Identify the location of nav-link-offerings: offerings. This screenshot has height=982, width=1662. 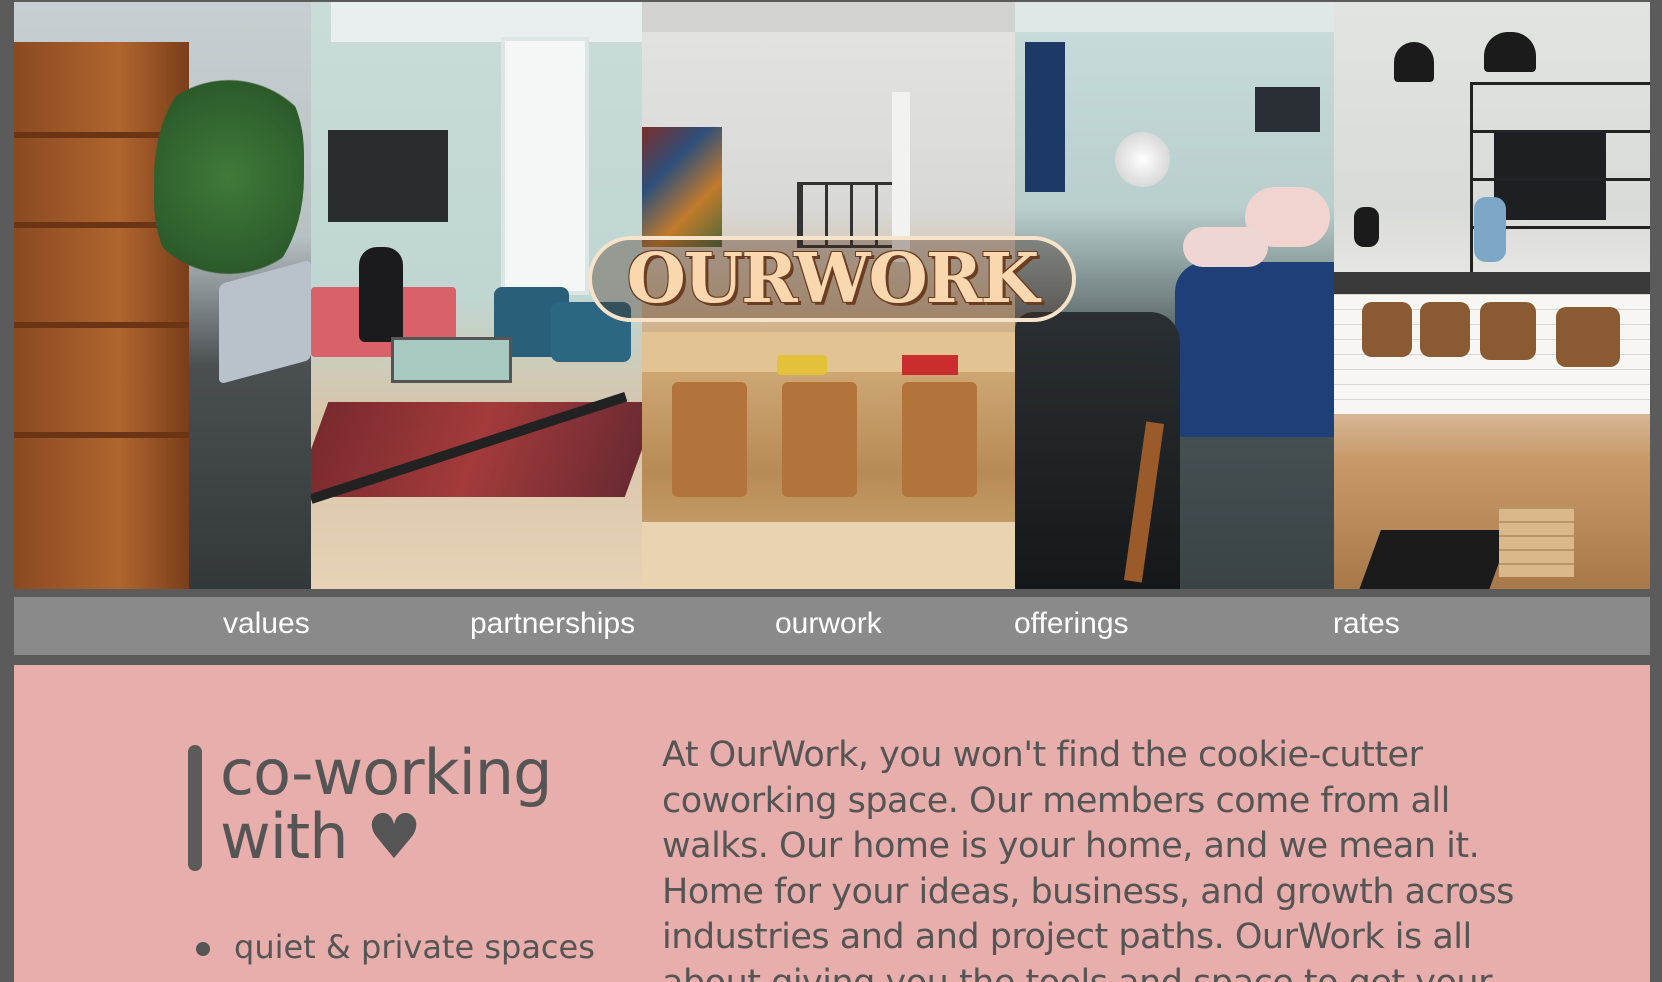
(1071, 624).